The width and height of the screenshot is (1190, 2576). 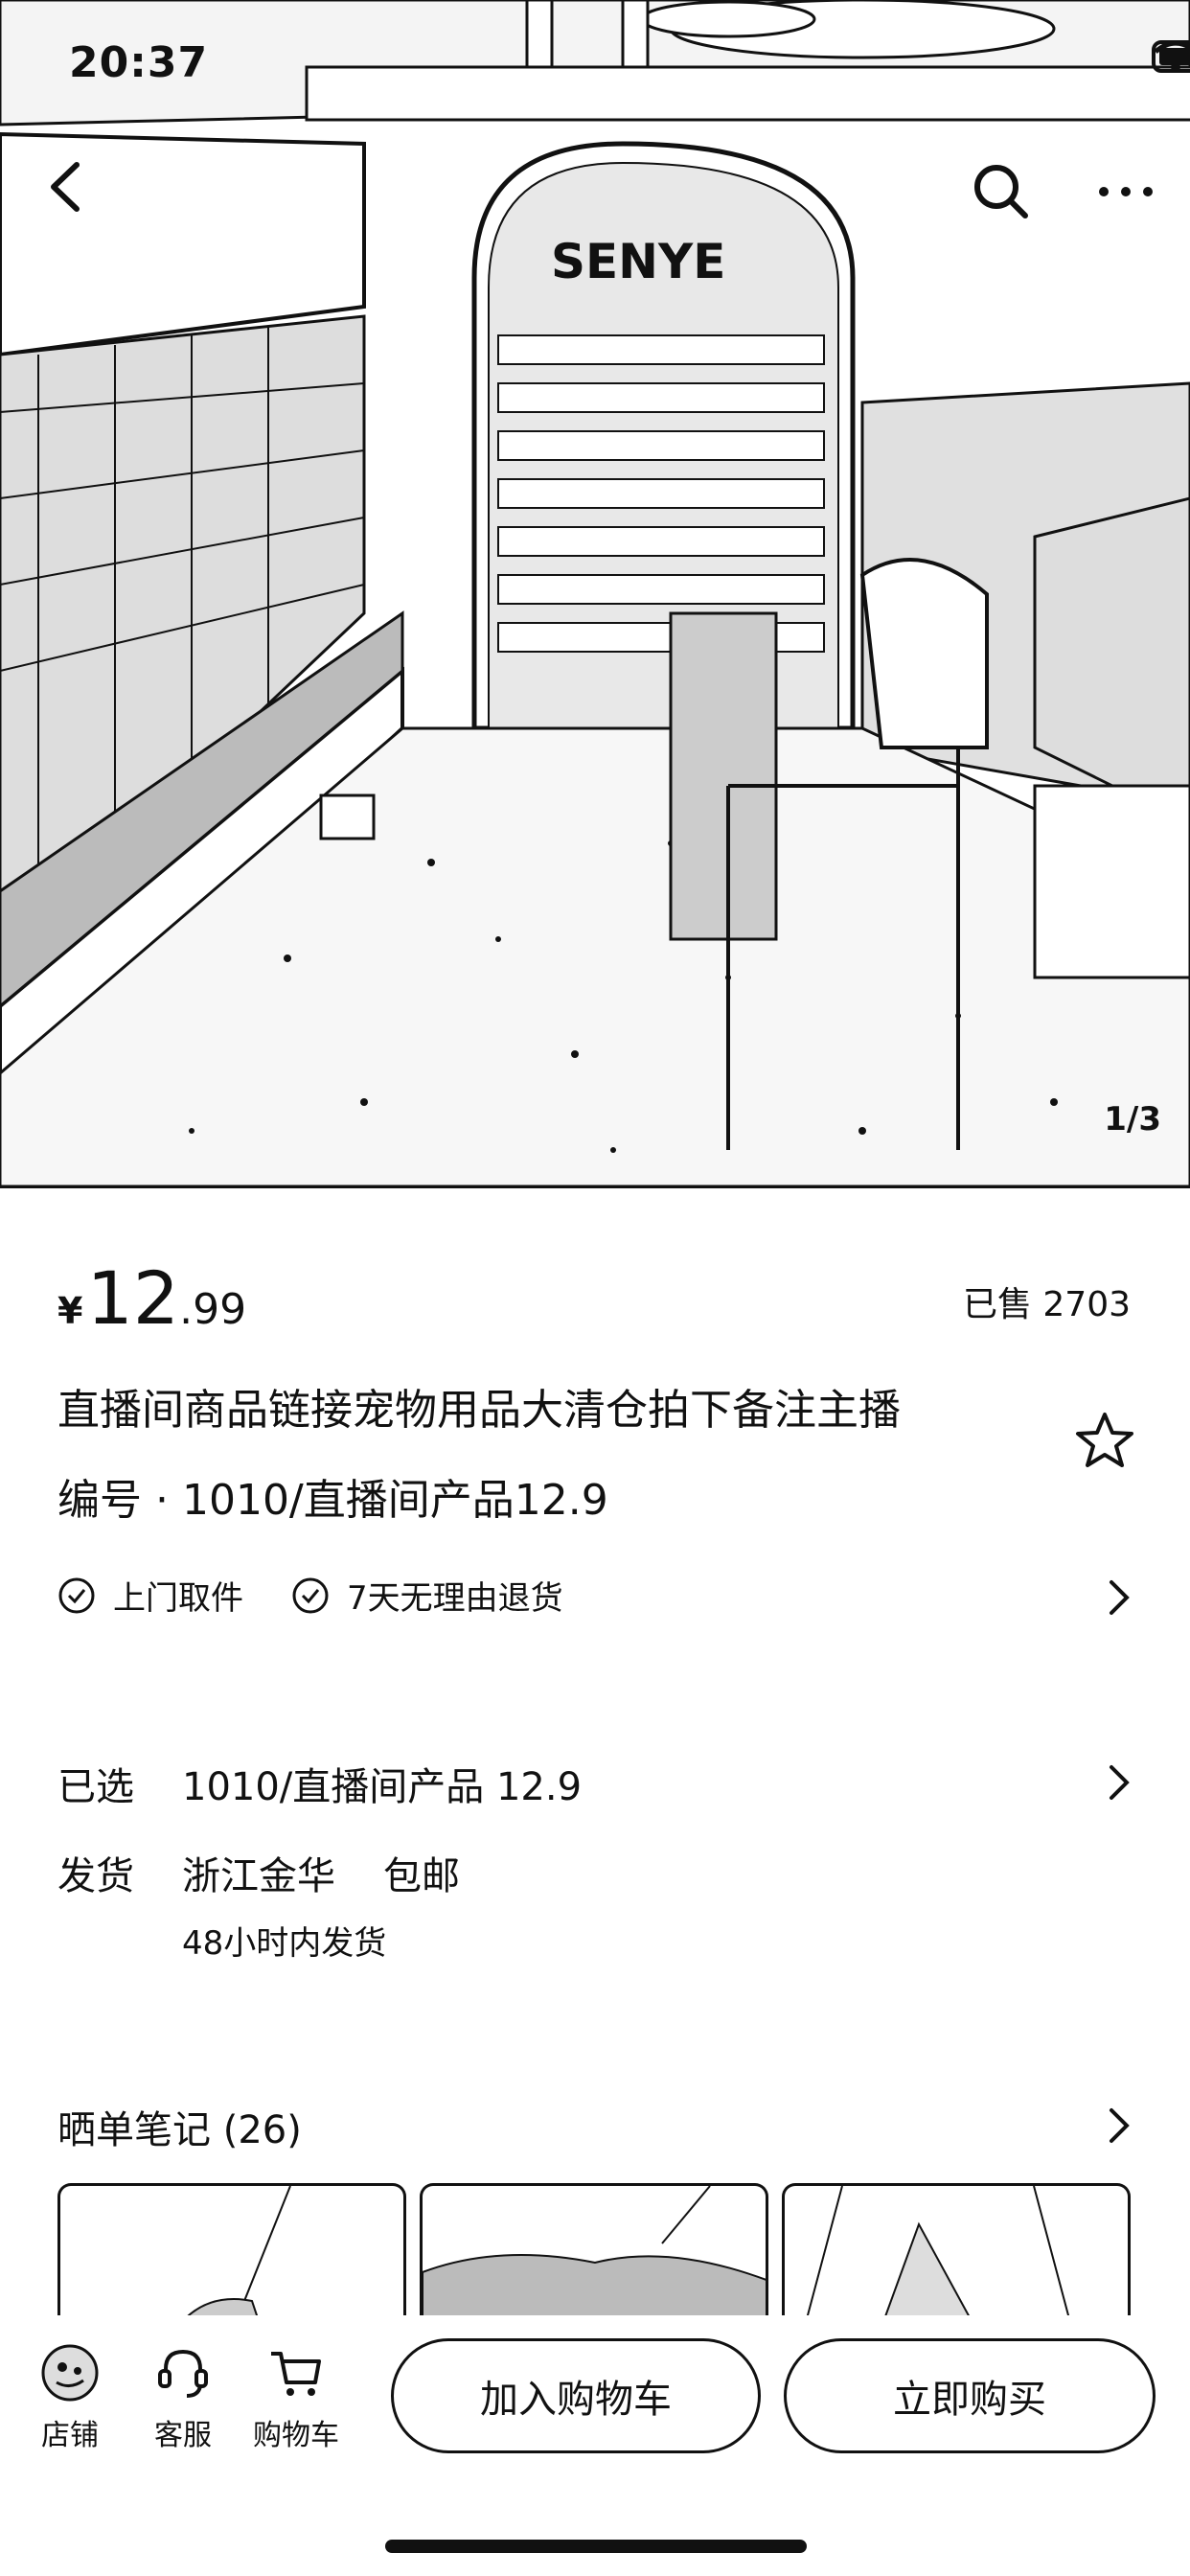 What do you see at coordinates (296, 2374) in the screenshot?
I see `cart-icon` at bounding box center [296, 2374].